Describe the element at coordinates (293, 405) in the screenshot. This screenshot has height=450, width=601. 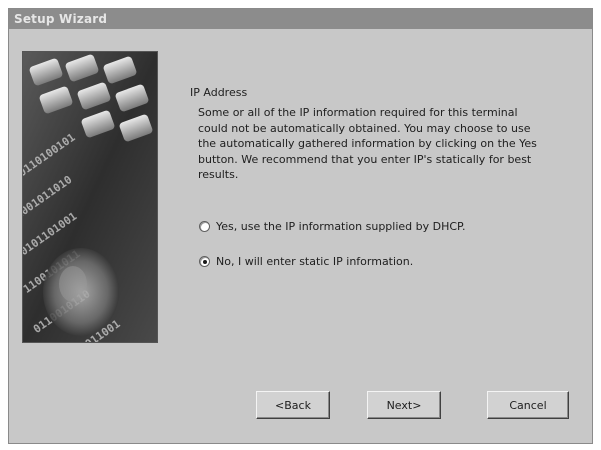
I see `back-button: <Back` at that location.